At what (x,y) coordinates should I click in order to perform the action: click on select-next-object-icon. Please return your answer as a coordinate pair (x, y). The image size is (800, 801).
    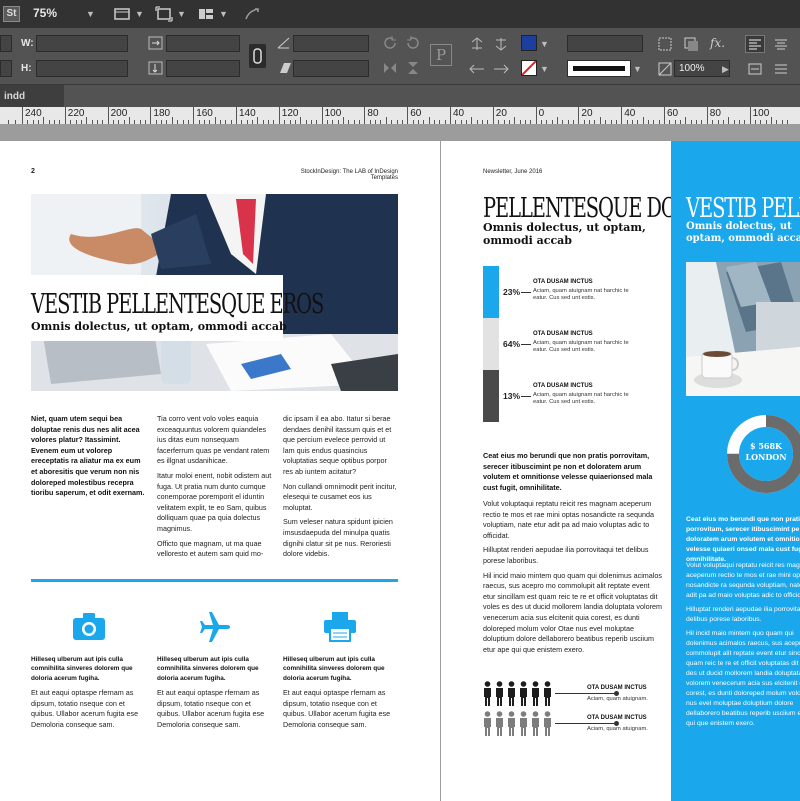
    Looking at the image, I should click on (501, 69).